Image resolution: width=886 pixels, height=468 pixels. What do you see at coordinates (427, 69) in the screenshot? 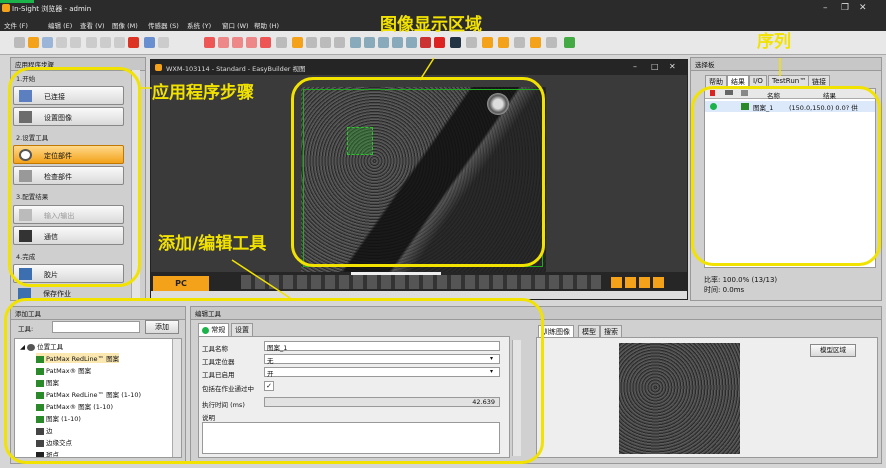
I see `image-arrow` at bounding box center [427, 69].